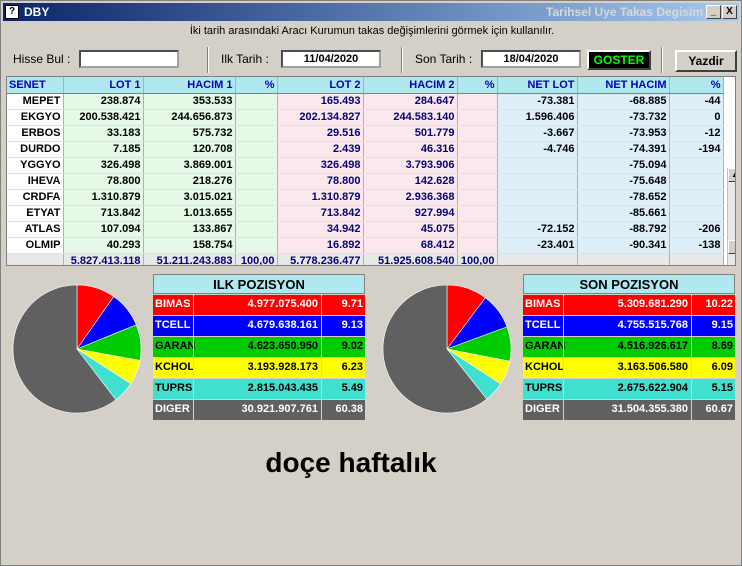  I want to click on position-value: 2.675.622.904, so click(627, 389).